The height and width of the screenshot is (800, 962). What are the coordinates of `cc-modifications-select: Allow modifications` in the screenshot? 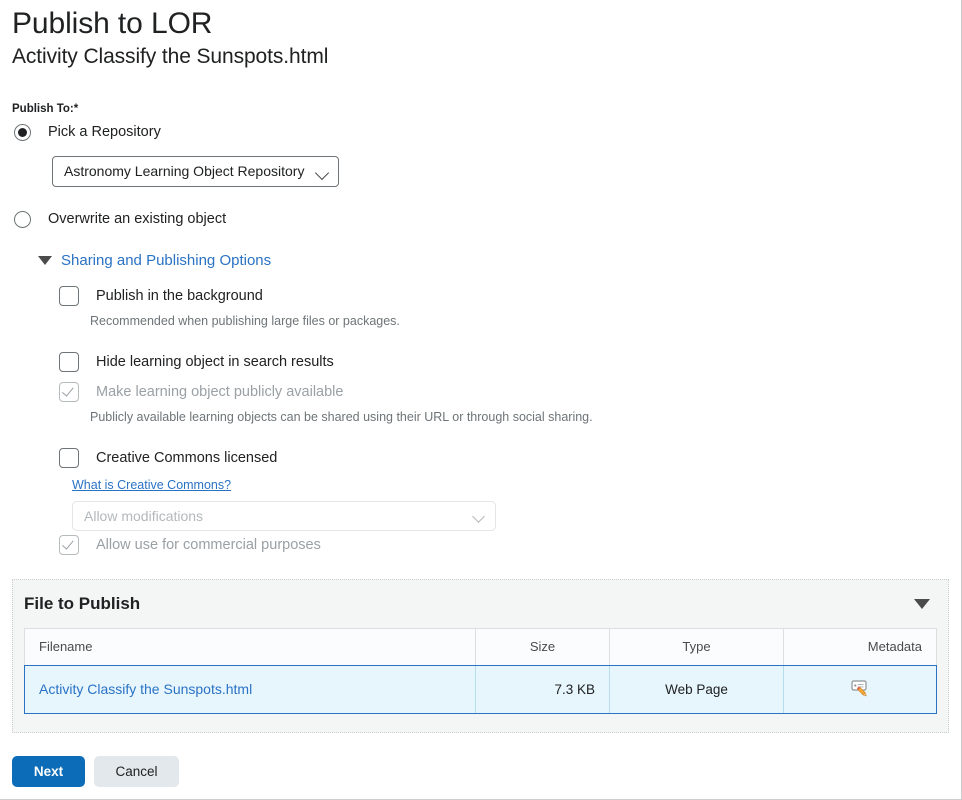 It's located at (284, 515).